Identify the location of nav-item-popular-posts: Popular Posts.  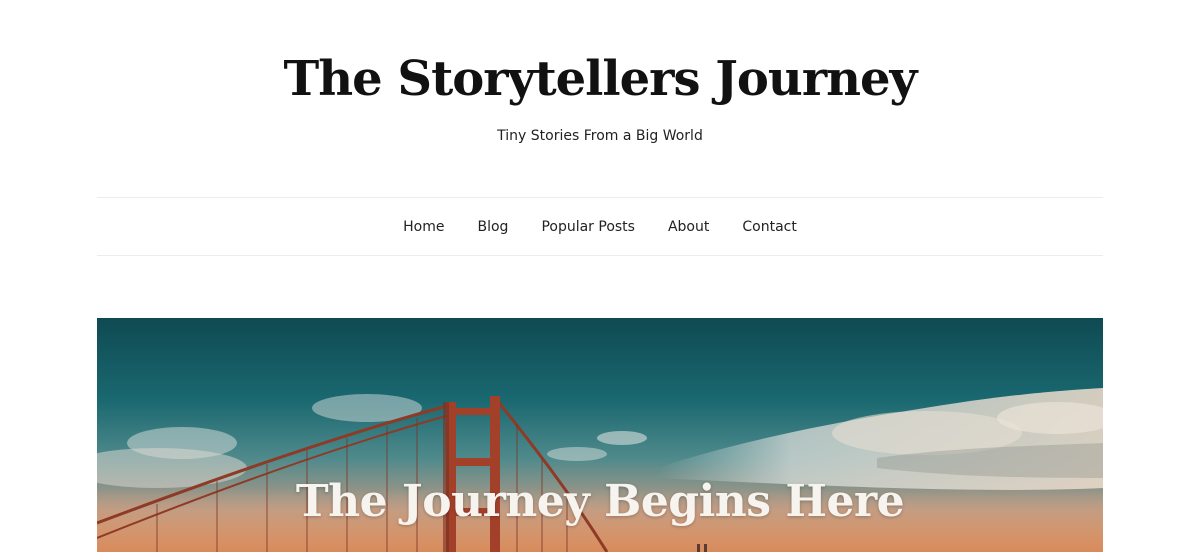
(588, 227).